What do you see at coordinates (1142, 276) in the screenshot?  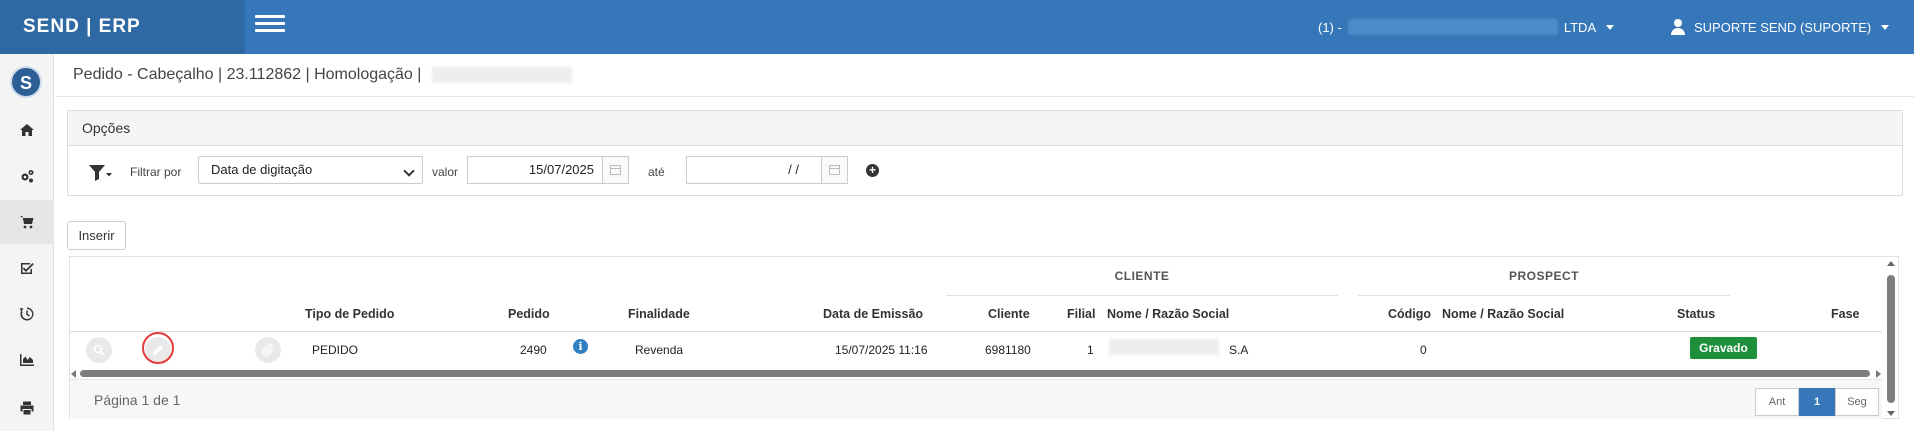 I see `group-cliente: CLIENTE` at bounding box center [1142, 276].